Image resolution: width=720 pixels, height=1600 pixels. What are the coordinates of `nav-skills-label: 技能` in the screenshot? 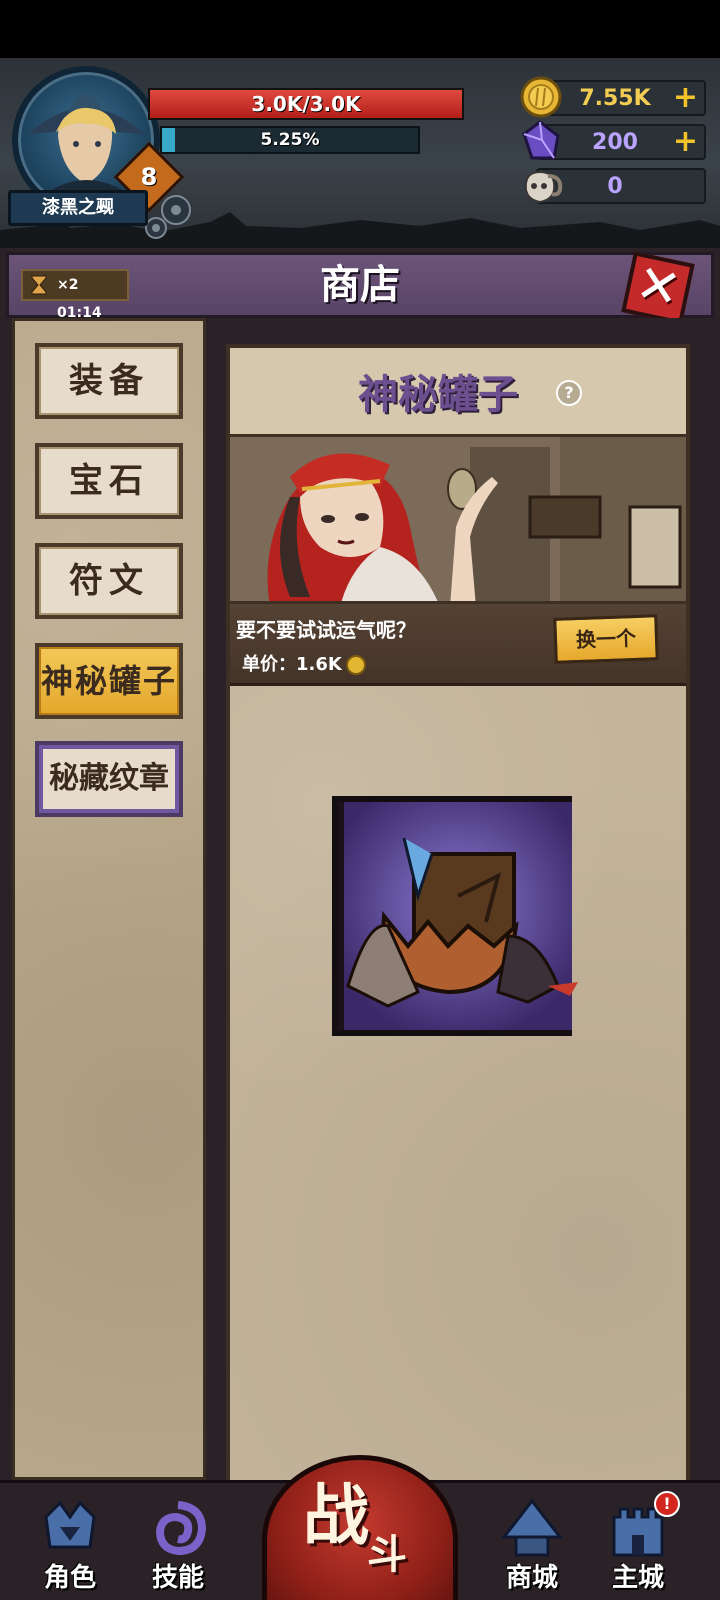 It's located at (177, 1578).